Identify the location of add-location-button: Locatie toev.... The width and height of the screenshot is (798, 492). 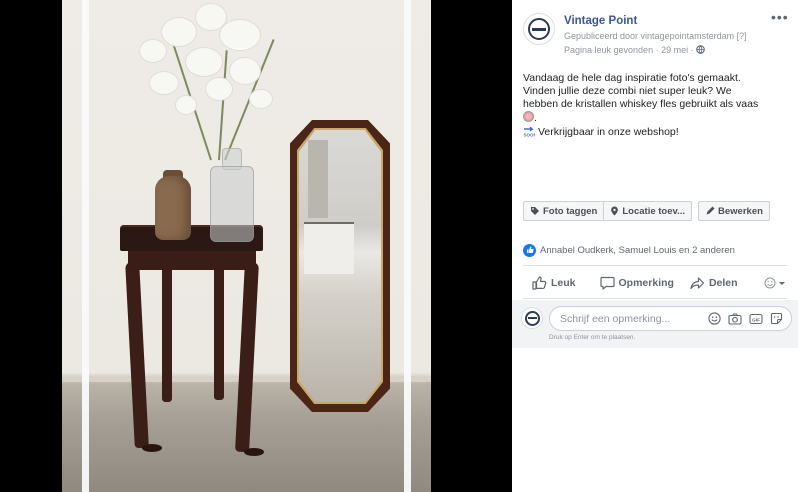
(648, 211).